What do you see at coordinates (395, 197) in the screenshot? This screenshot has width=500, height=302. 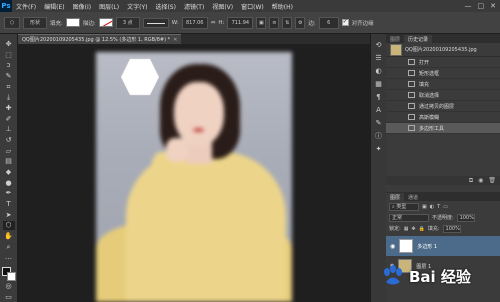 I see `tab-layers: 图层` at bounding box center [395, 197].